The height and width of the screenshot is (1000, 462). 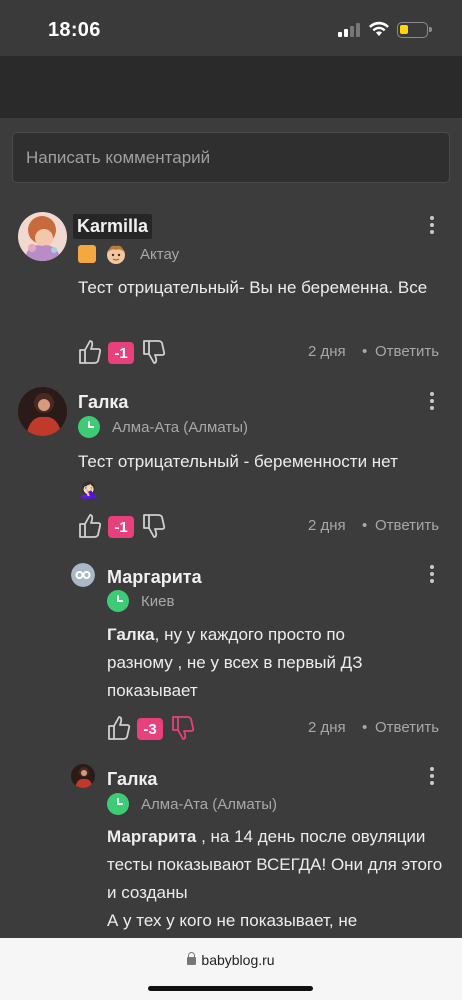 What do you see at coordinates (128, 254) in the screenshot?
I see `author-meta: Актау` at bounding box center [128, 254].